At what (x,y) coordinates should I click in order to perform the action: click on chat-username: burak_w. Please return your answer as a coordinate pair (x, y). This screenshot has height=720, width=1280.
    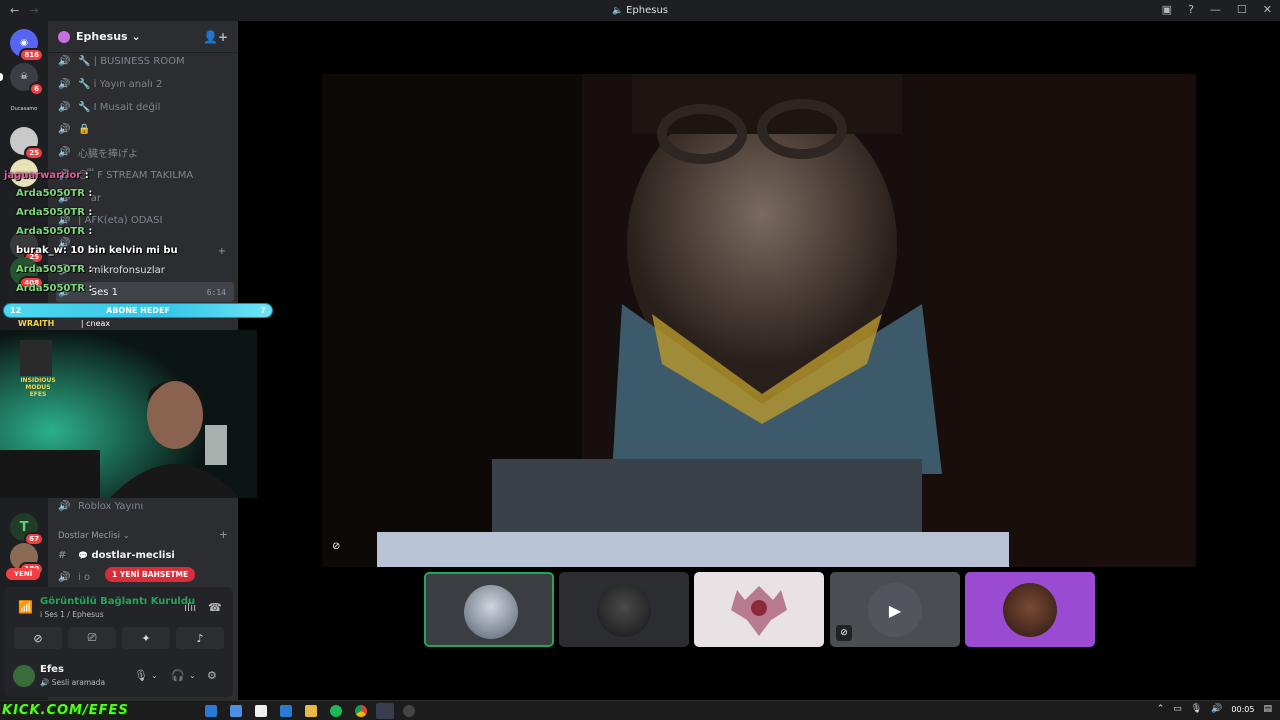
    Looking at the image, I should click on (39, 250).